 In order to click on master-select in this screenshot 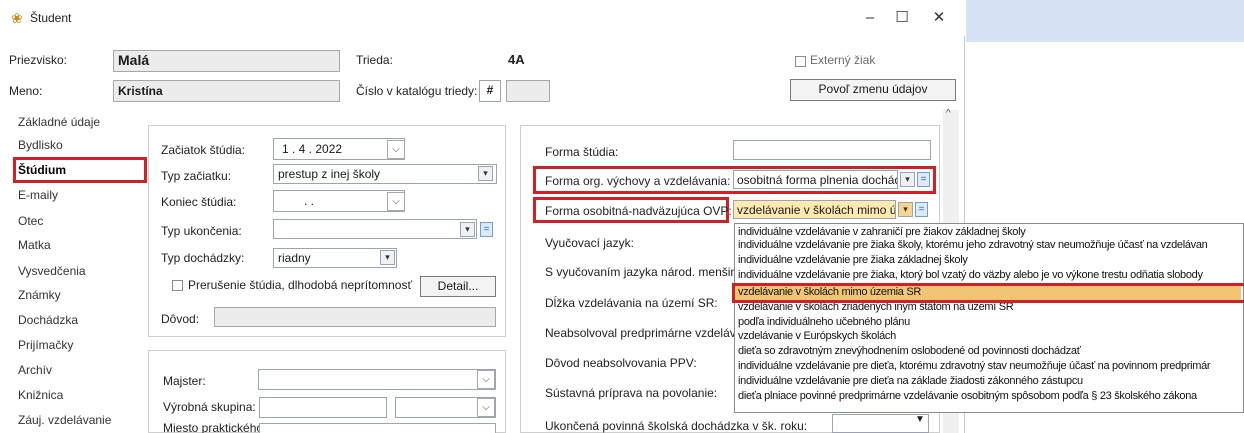, I will do `click(377, 379)`.